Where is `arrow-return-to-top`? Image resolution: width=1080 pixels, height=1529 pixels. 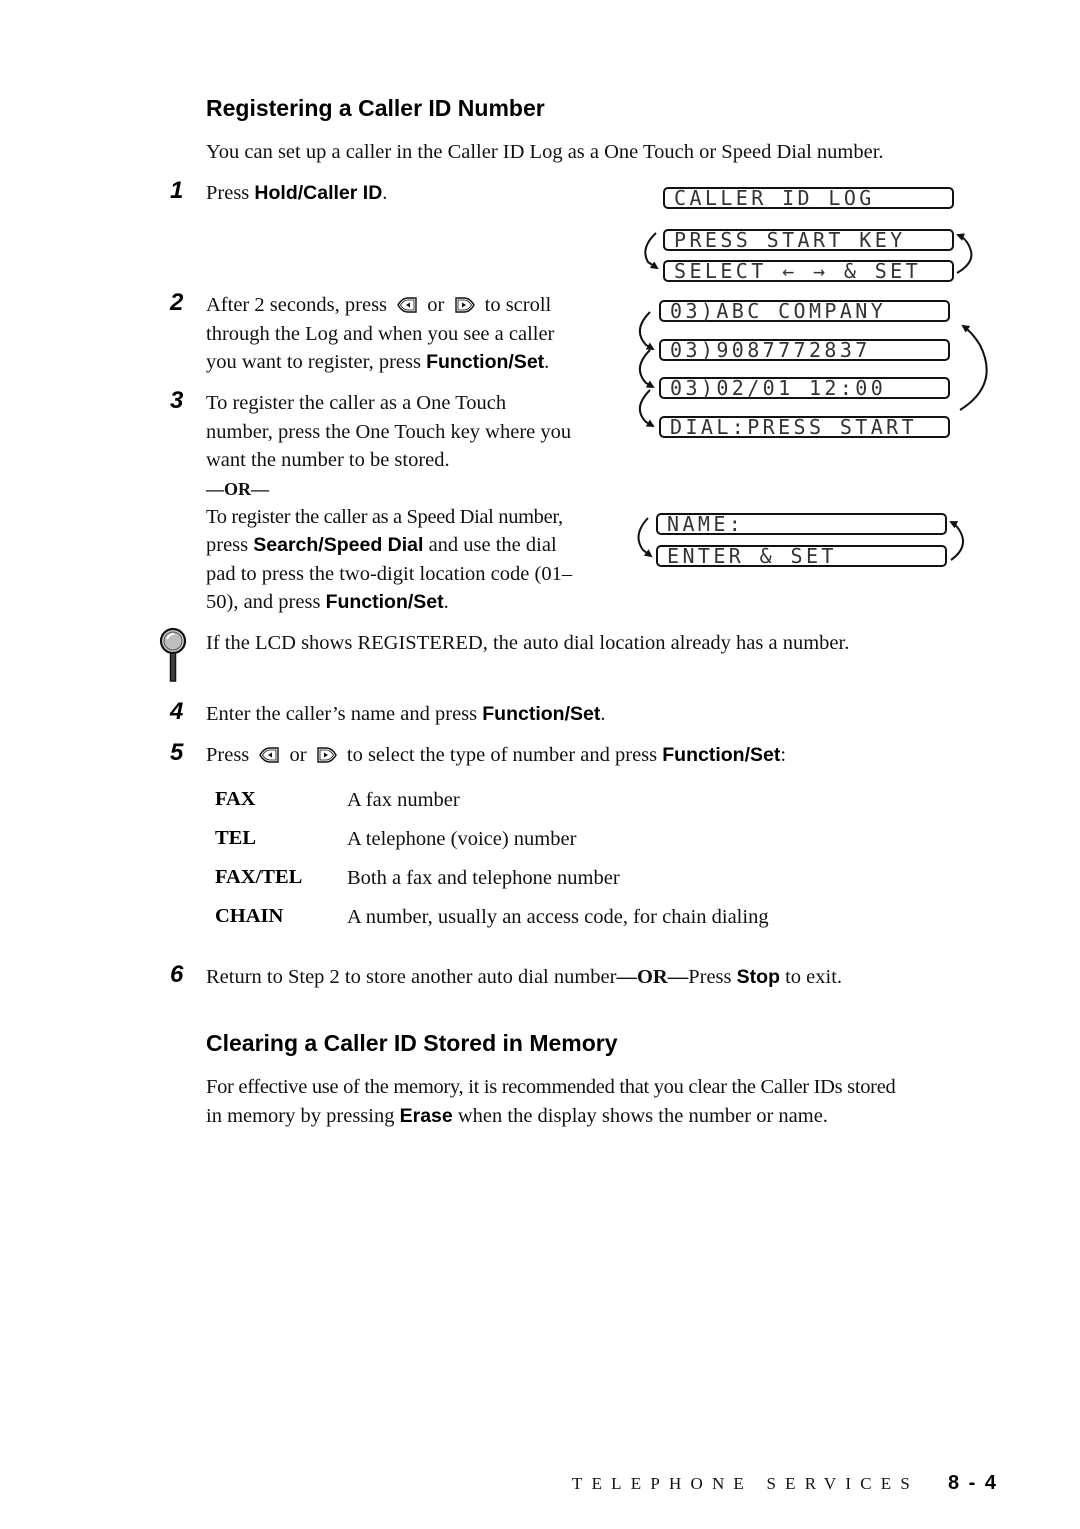
arrow-return-to-top is located at coordinates (973, 367).